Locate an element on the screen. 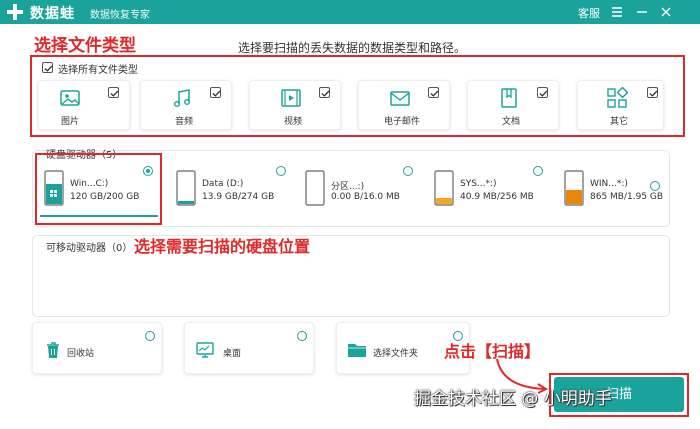  file-type-video: 视频 is located at coordinates (295, 105).